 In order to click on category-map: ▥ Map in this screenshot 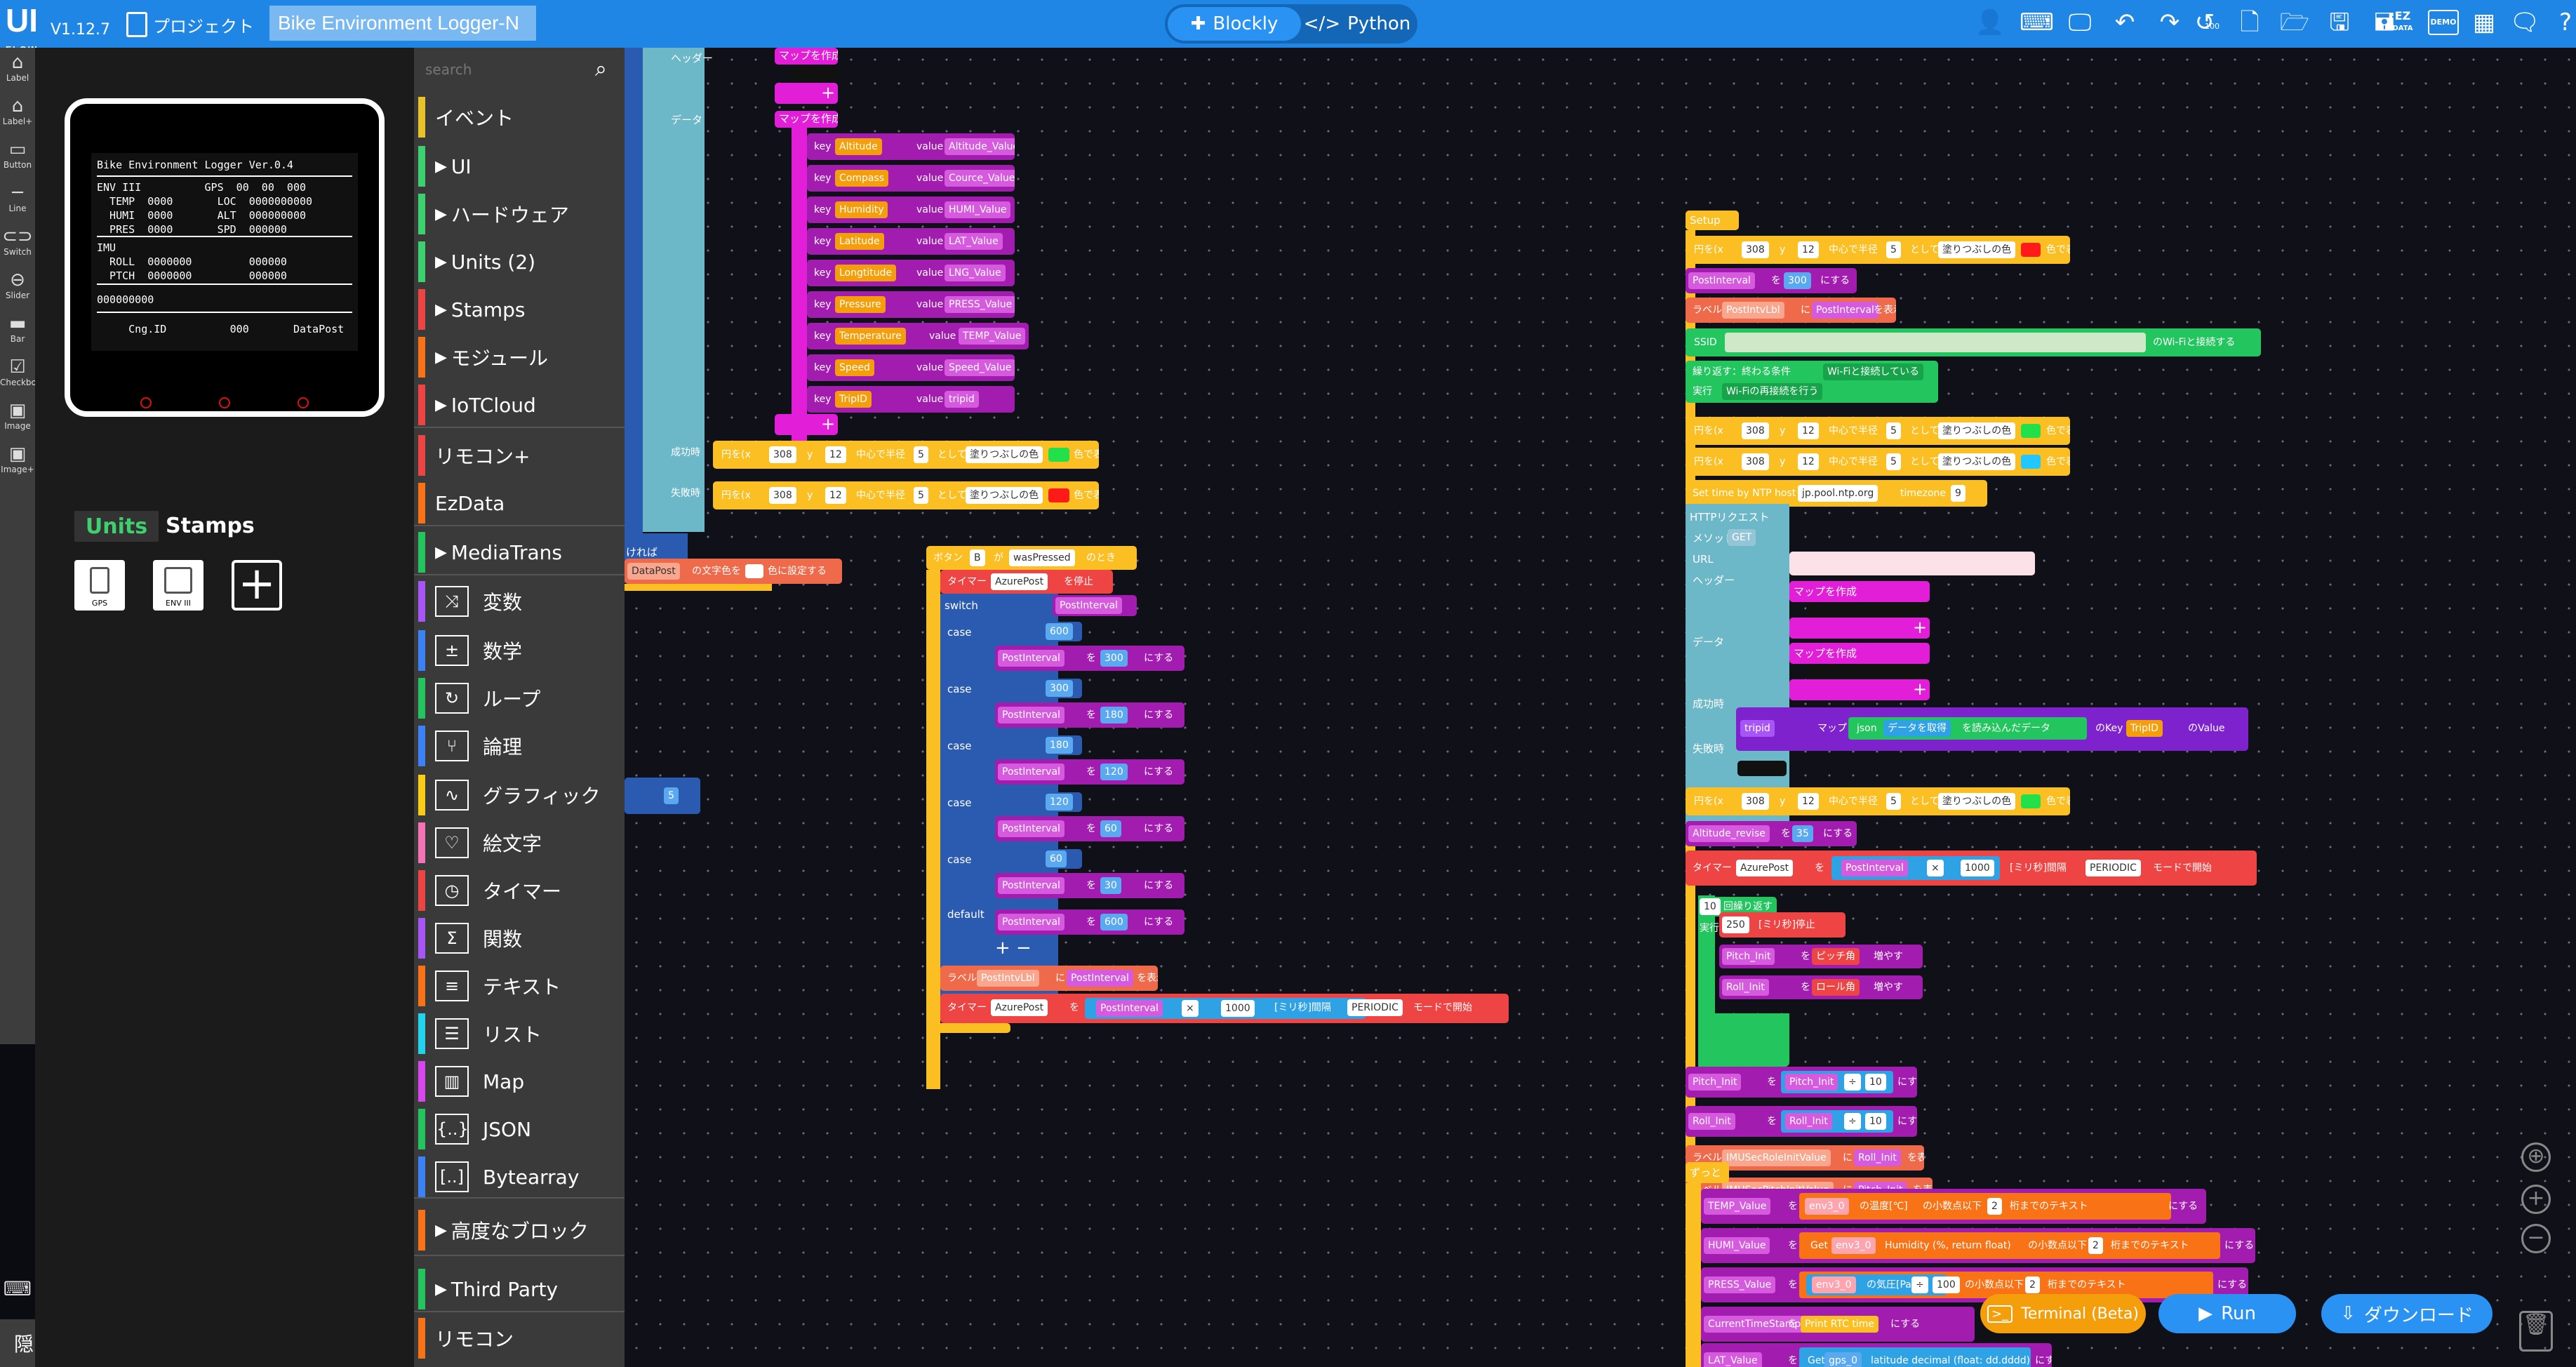, I will do `click(516, 1081)`.